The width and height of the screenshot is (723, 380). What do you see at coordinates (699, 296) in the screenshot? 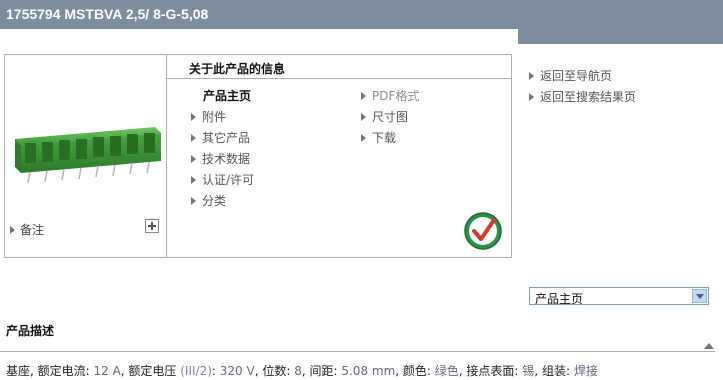
I see `chevron-down-icon` at bounding box center [699, 296].